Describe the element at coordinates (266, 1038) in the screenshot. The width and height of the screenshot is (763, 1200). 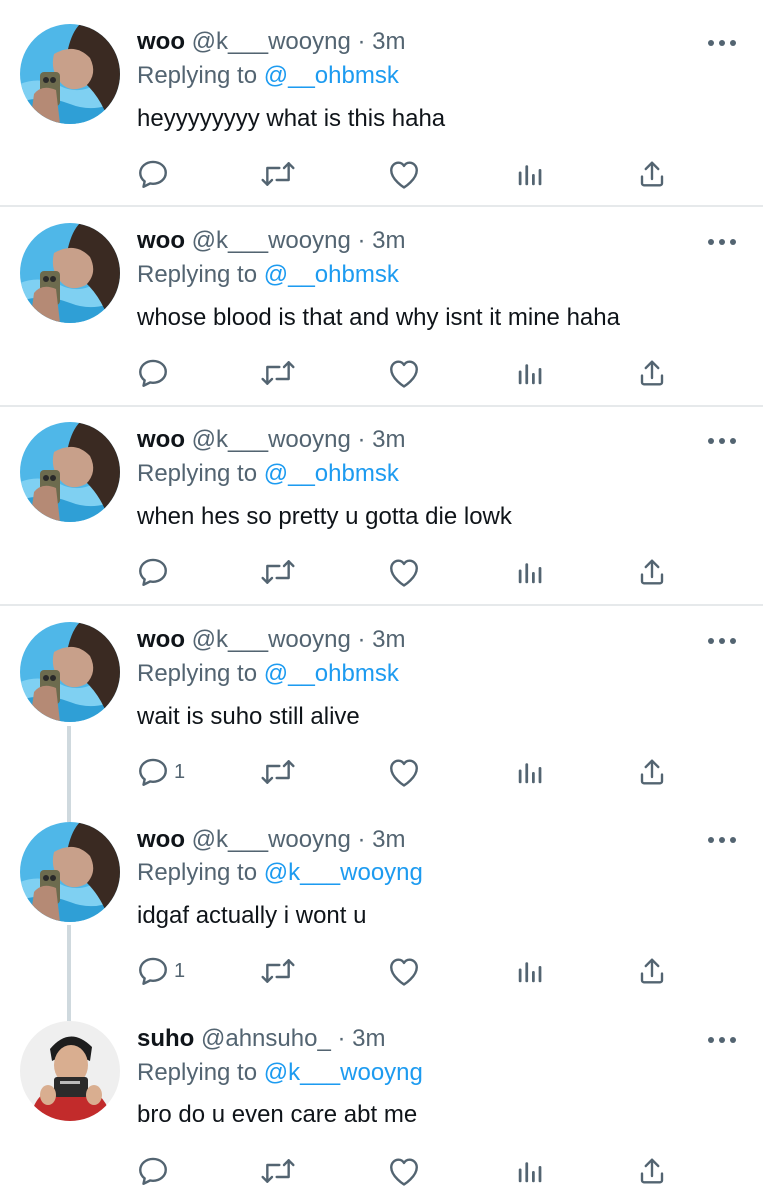
I see `user-handle: @ahnsuho_` at that location.